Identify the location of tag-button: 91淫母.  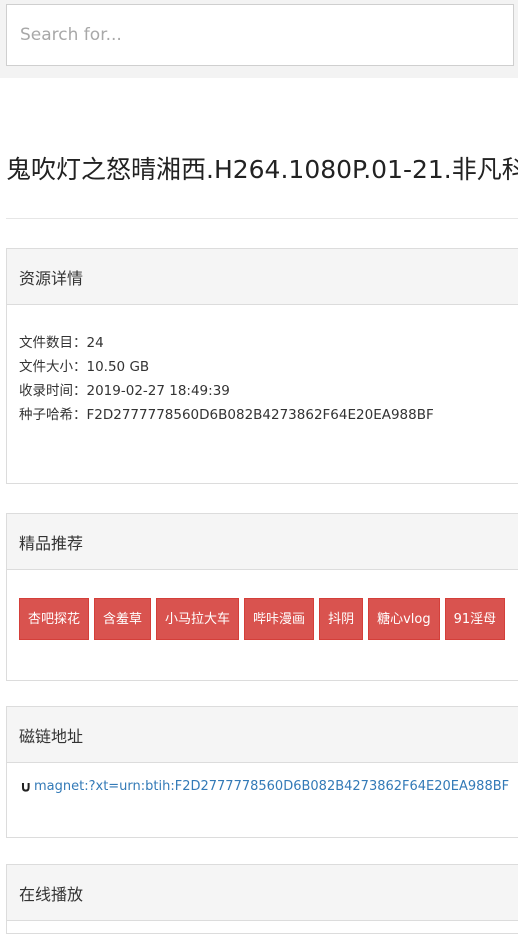
(475, 619).